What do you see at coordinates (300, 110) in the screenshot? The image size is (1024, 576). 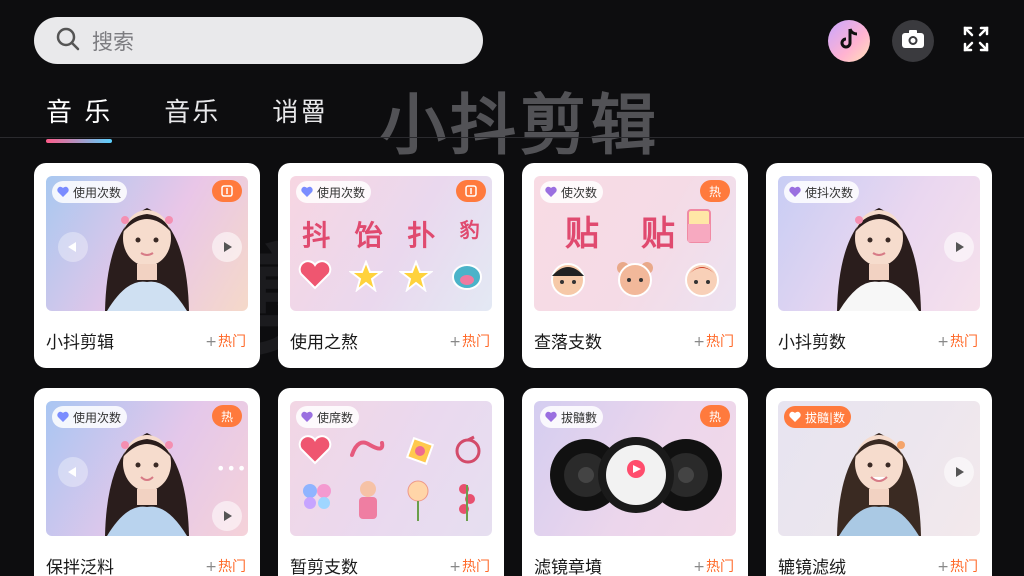 I see `tab-third: 诮罾` at bounding box center [300, 110].